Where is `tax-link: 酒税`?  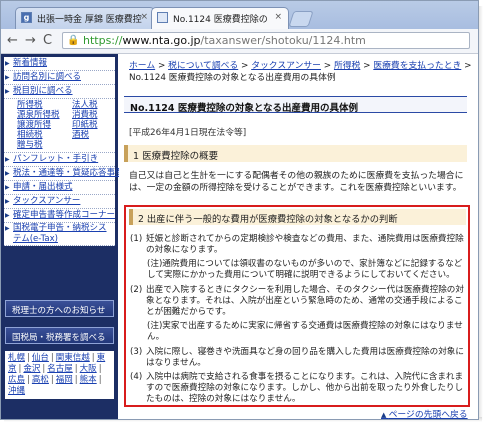
tax-link: 酒税 is located at coordinates (97, 135).